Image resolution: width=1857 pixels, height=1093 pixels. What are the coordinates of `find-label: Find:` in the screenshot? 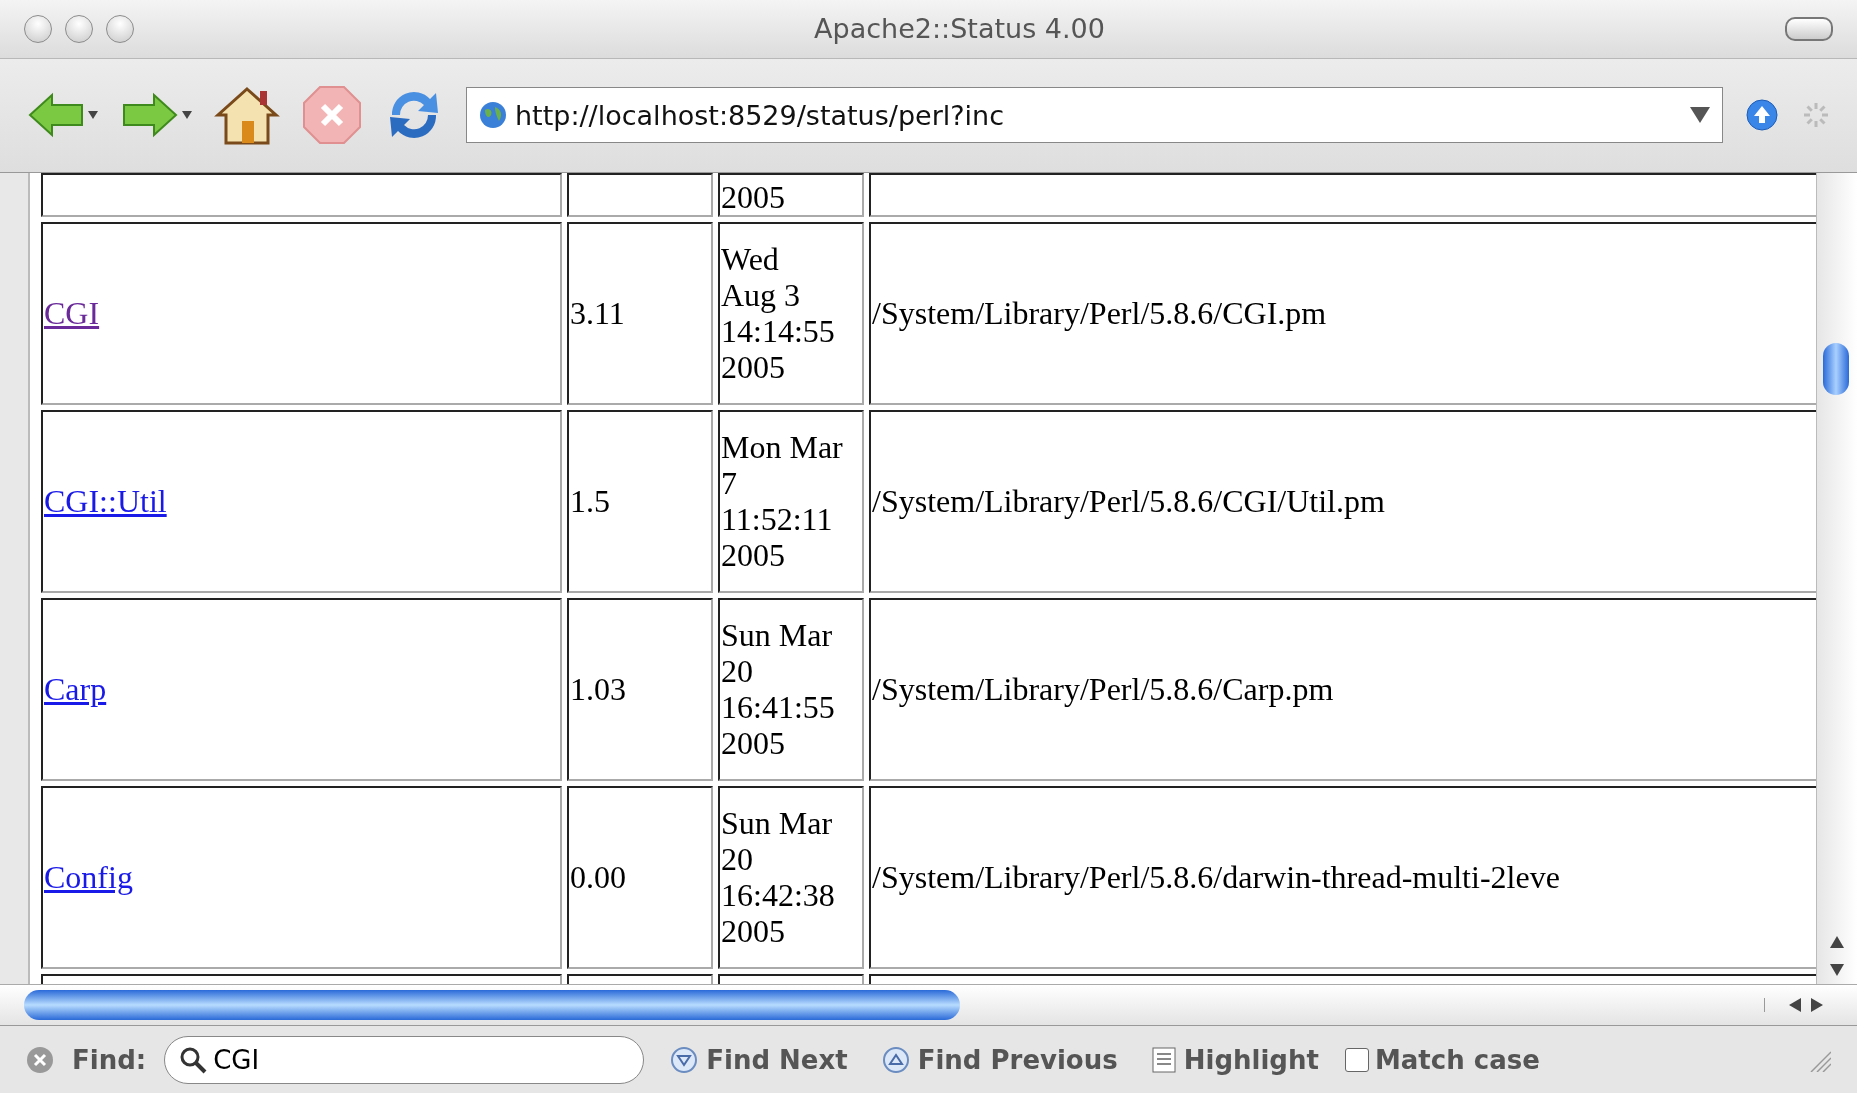 It's located at (109, 1059).